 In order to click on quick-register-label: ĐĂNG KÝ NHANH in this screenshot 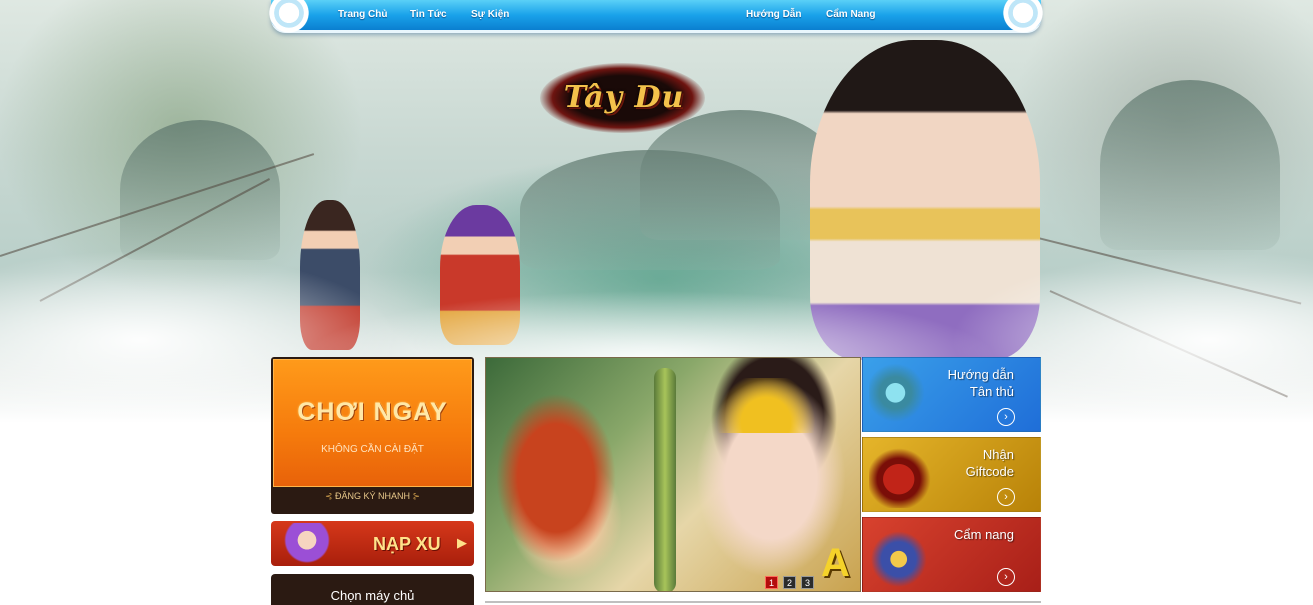, I will do `click(372, 496)`.